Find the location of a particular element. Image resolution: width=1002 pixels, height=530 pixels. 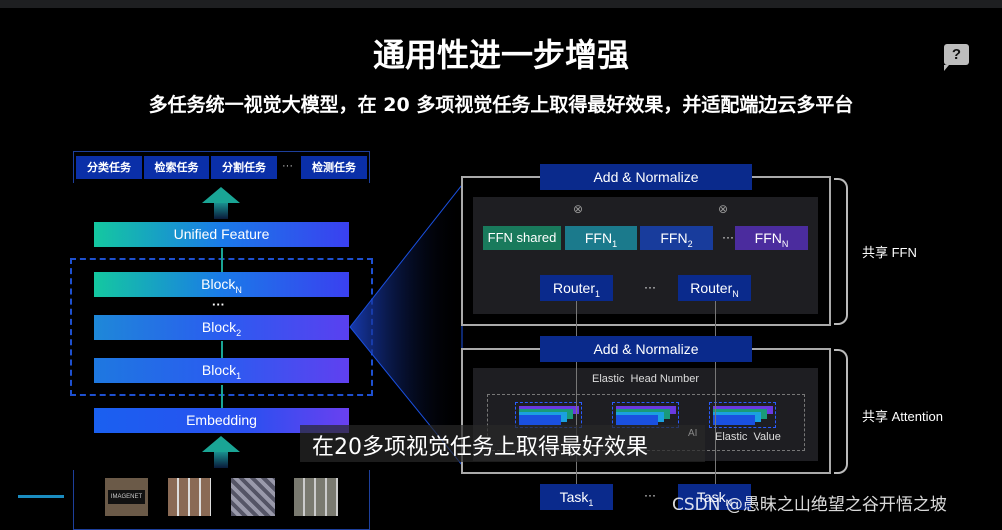

elastic-bars-icon is located at coordinates (742, 415).